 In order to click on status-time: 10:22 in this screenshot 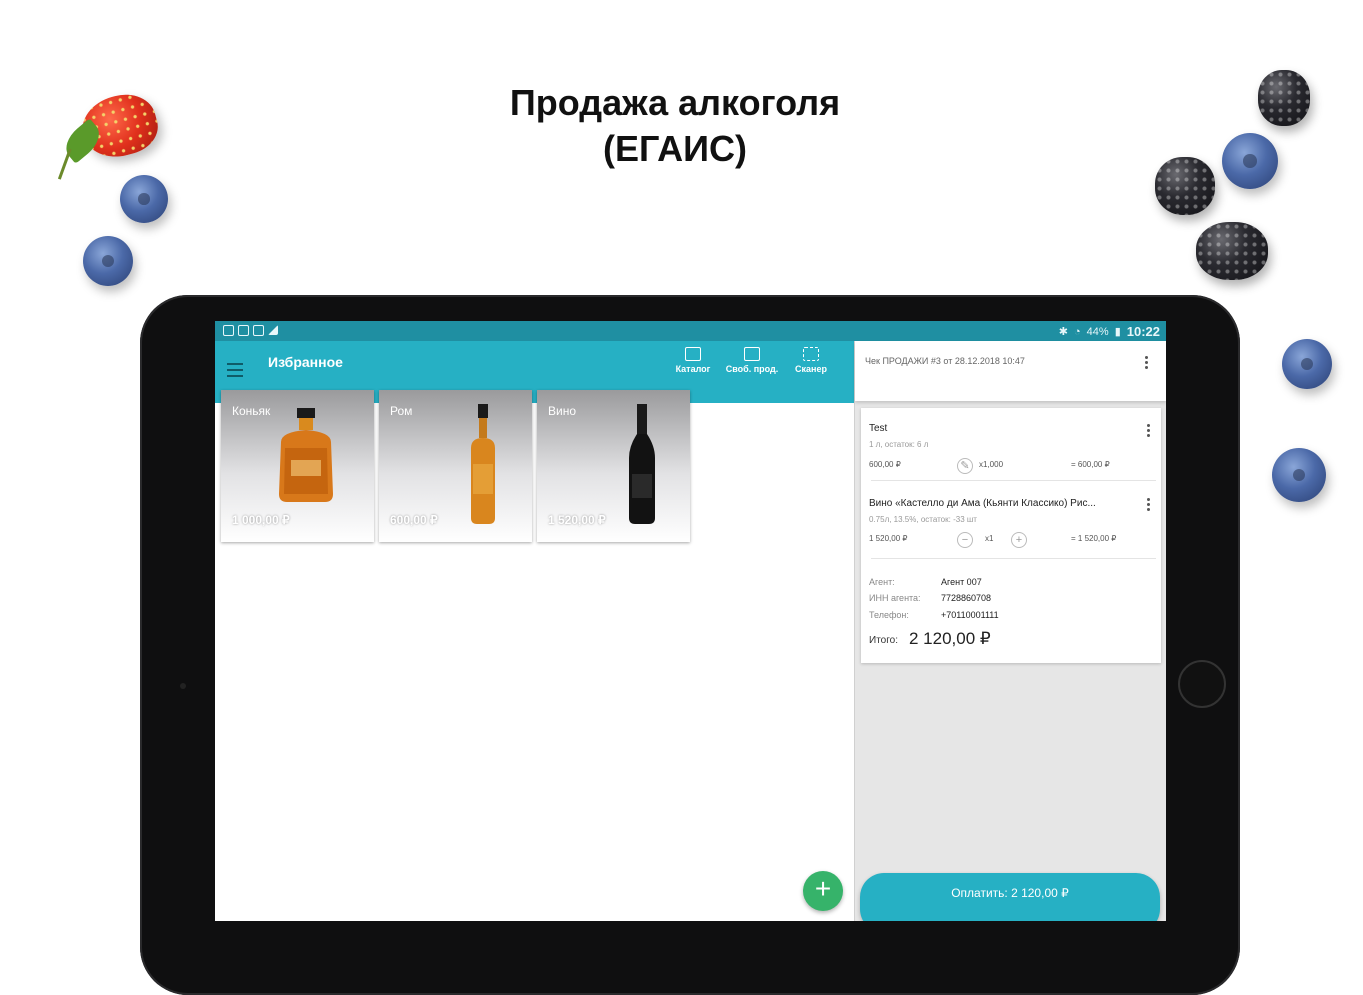, I will do `click(1143, 331)`.